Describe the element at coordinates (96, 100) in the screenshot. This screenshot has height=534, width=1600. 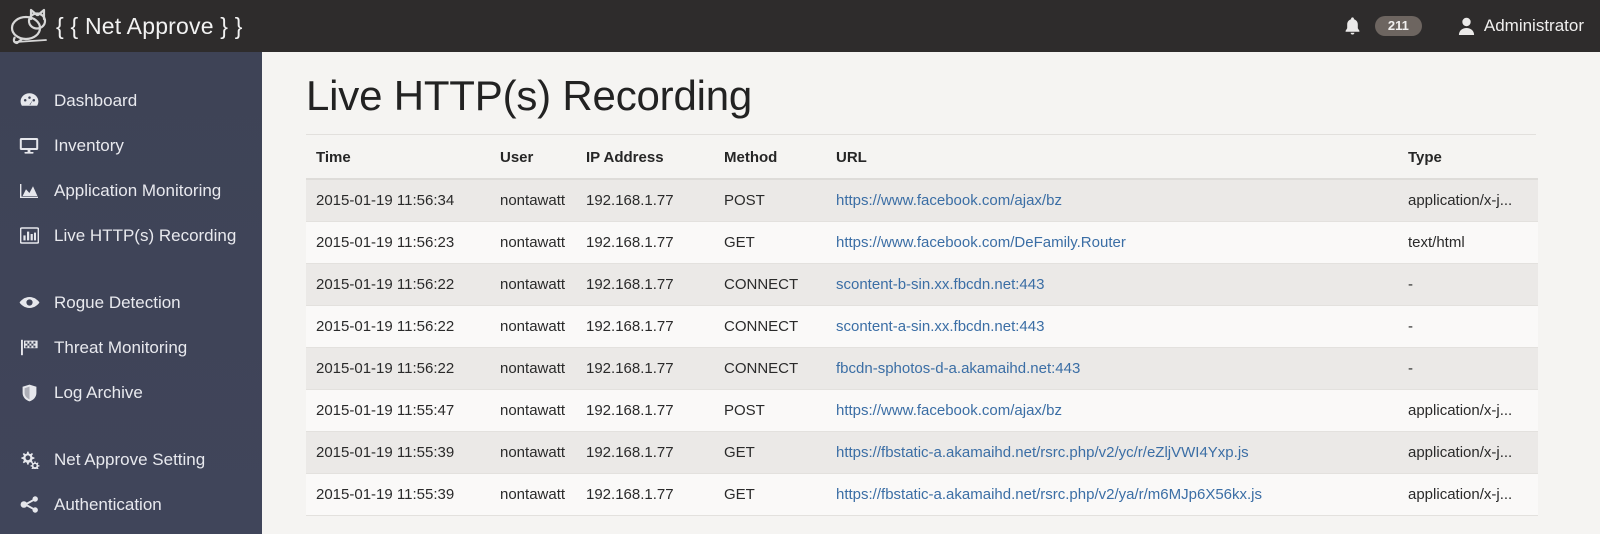
I see `sidebar-item-label: Dashboard` at that location.